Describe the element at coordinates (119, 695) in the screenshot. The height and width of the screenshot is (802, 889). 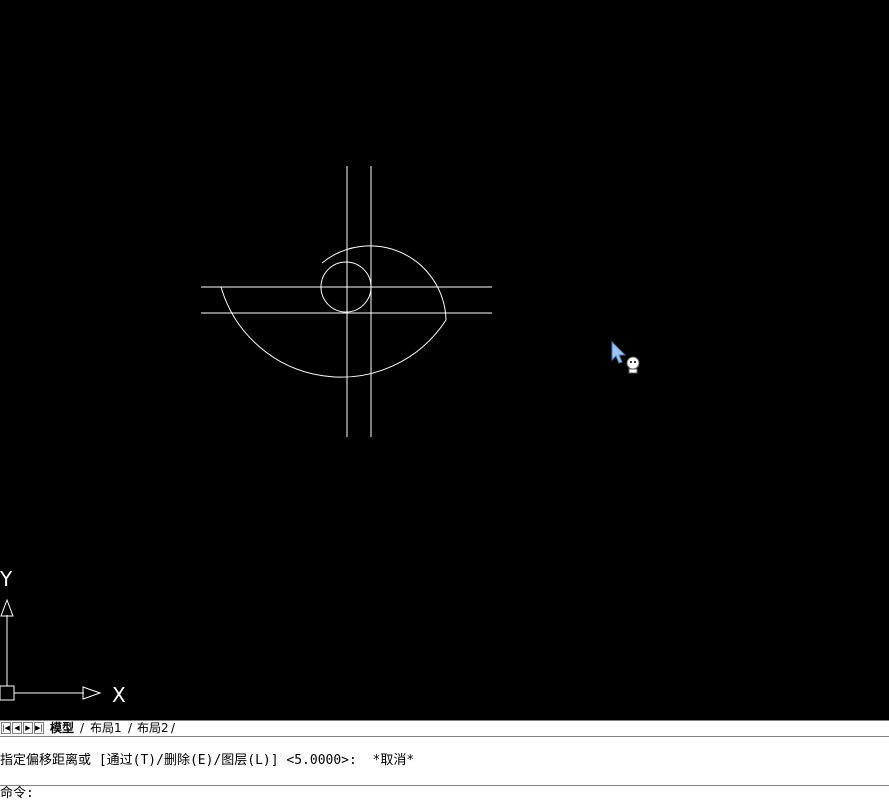
I see `ucs-x-label: X` at that location.